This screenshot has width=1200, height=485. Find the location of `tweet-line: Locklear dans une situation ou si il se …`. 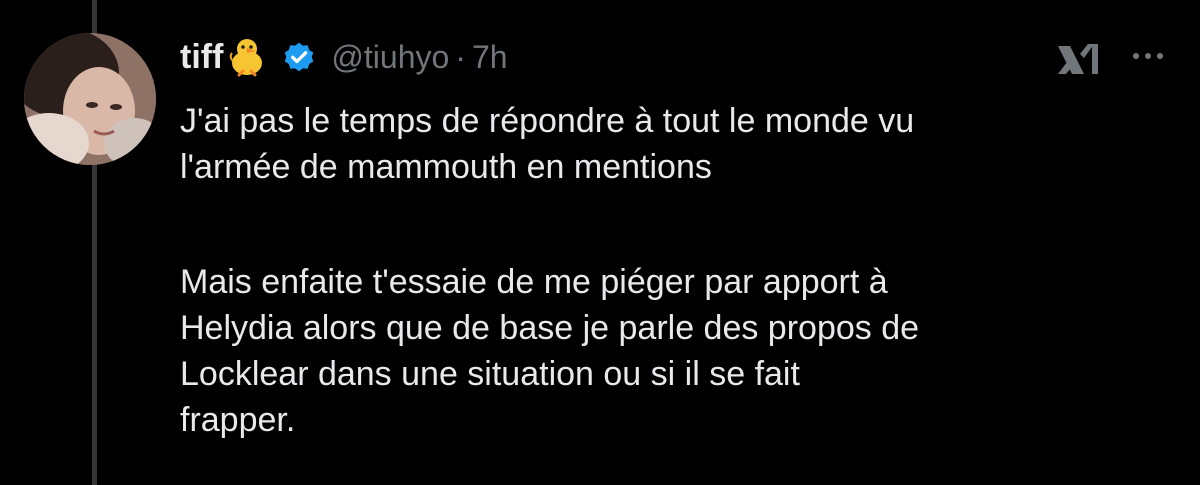

tweet-line: Locklear dans une situation ou si il se … is located at coordinates (490, 374).